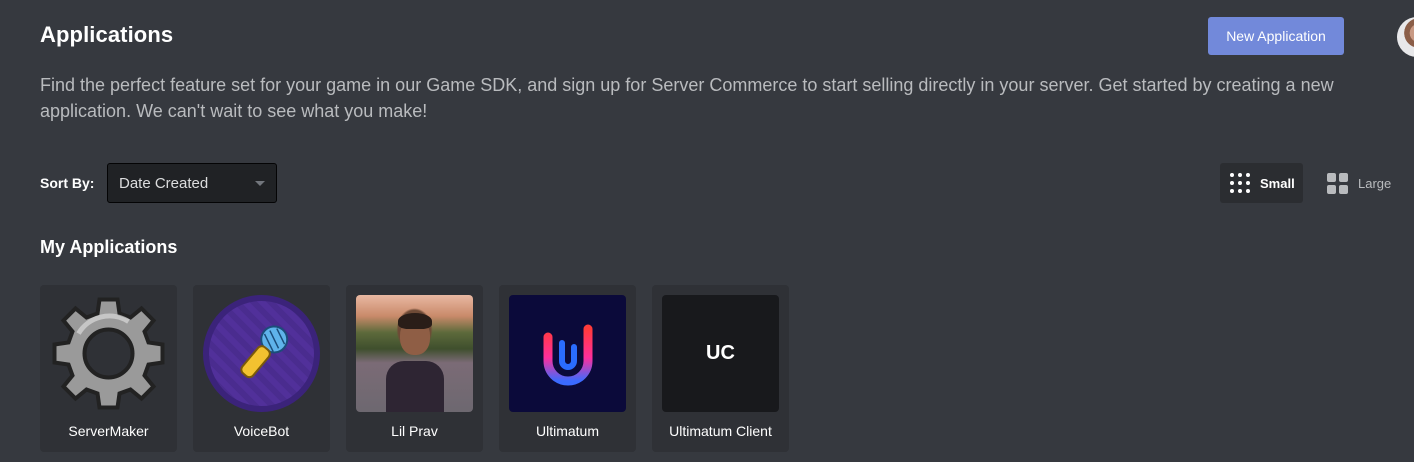  I want to click on gear-icon, so click(108, 353).